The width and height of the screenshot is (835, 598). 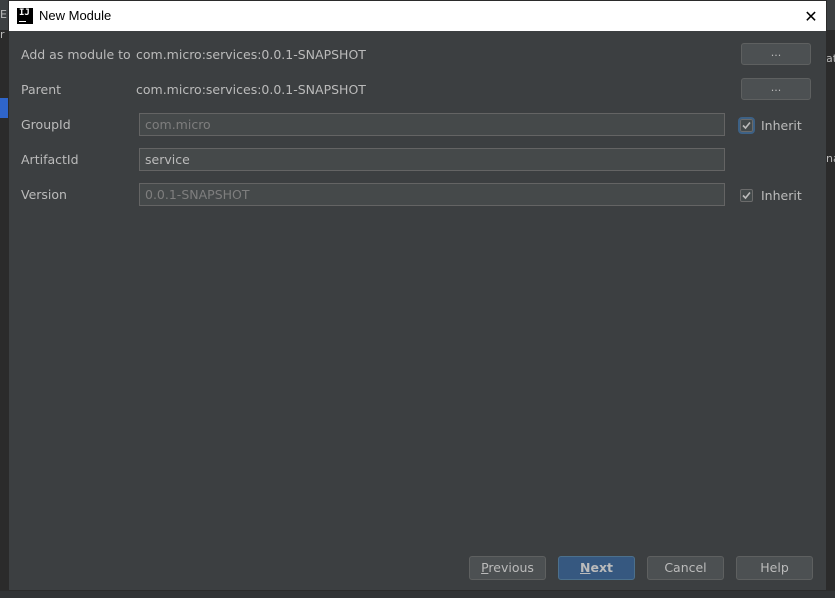 I want to click on version-field: 0.0.1-SNAPSHOT, so click(x=432, y=194).